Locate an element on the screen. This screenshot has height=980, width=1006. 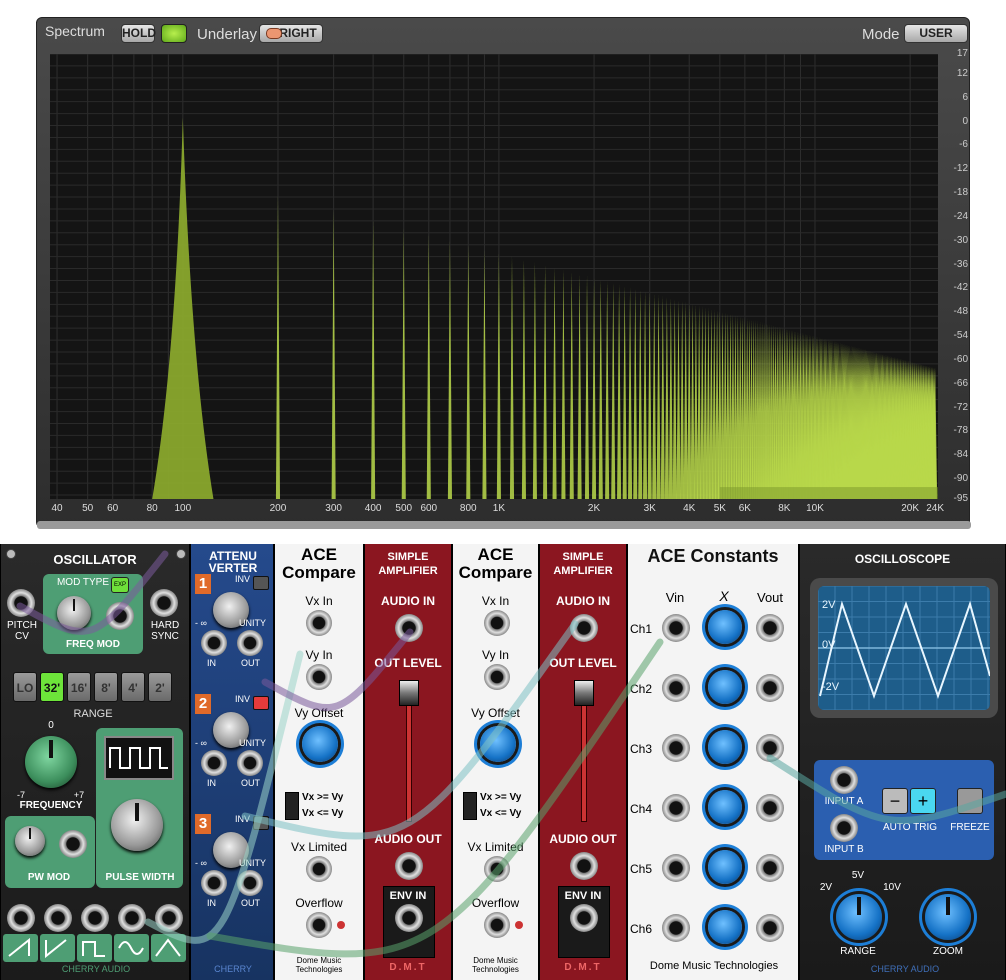
pw-mod-jack is located at coordinates (73, 844).